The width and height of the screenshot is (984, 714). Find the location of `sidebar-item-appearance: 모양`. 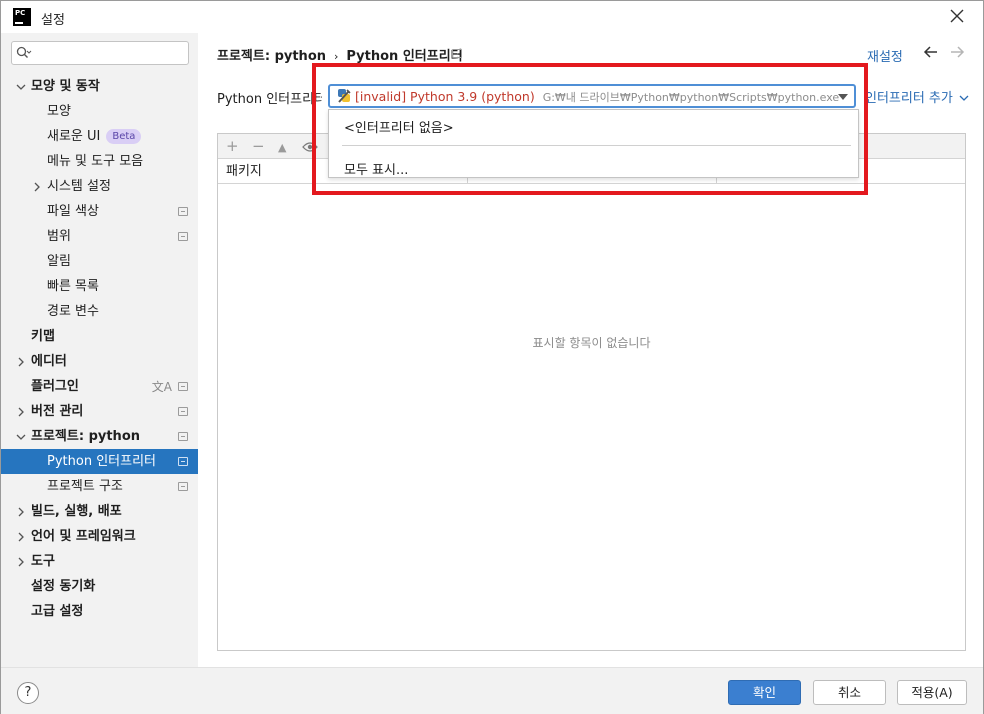

sidebar-item-appearance: 모양 is located at coordinates (99, 111).